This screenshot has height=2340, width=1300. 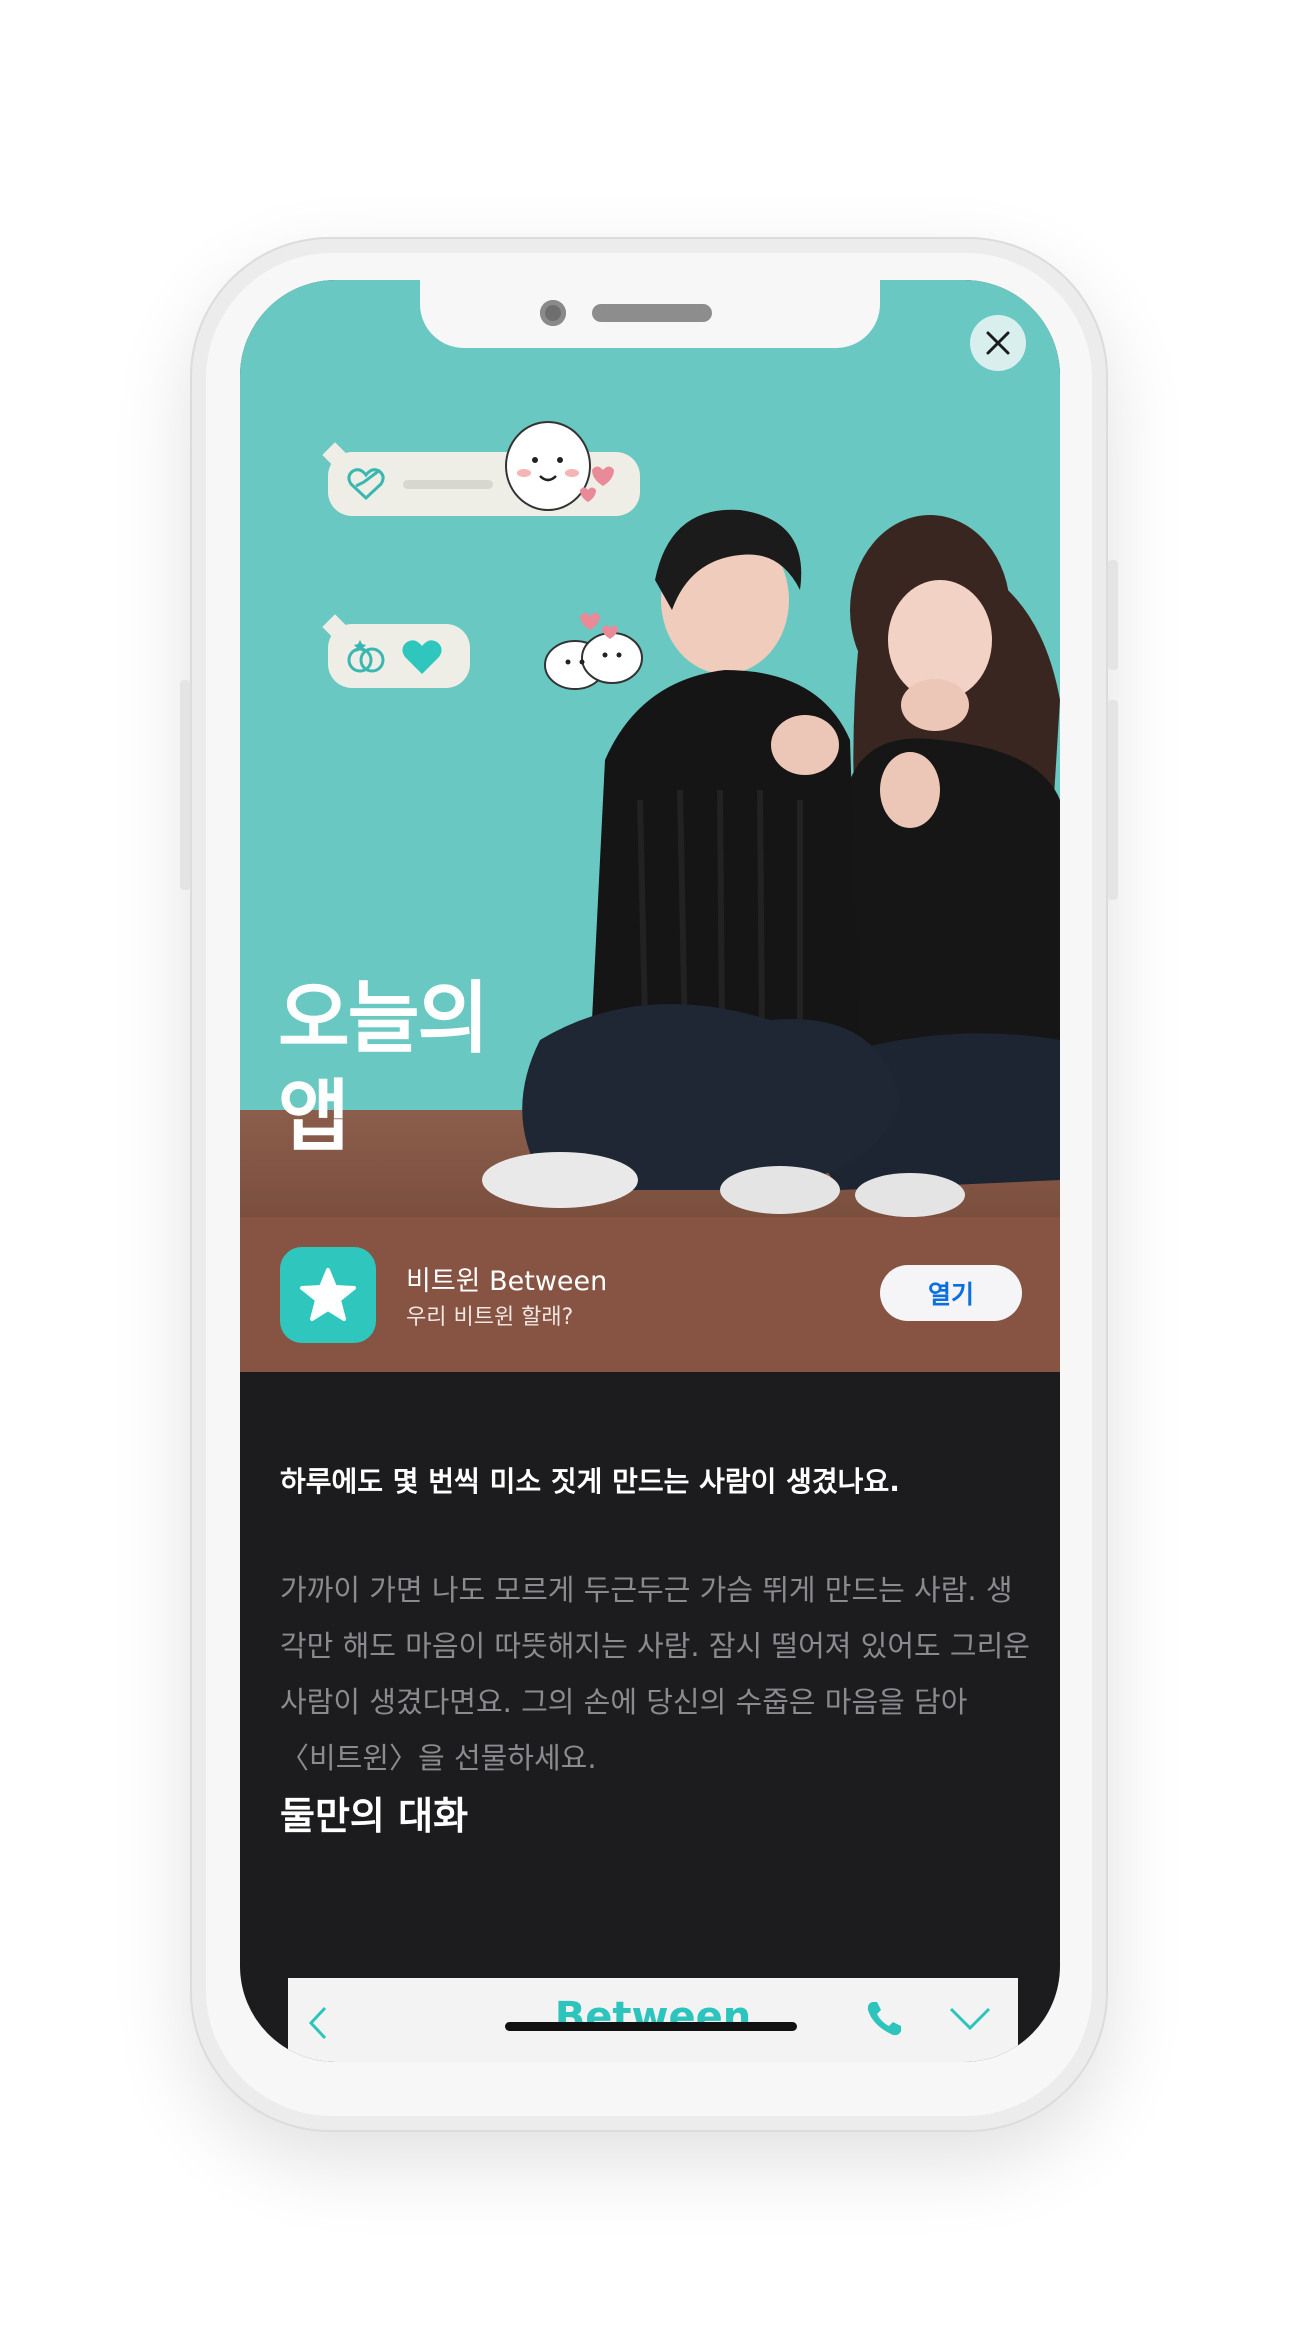 I want to click on star-icon, so click(x=328, y=1294).